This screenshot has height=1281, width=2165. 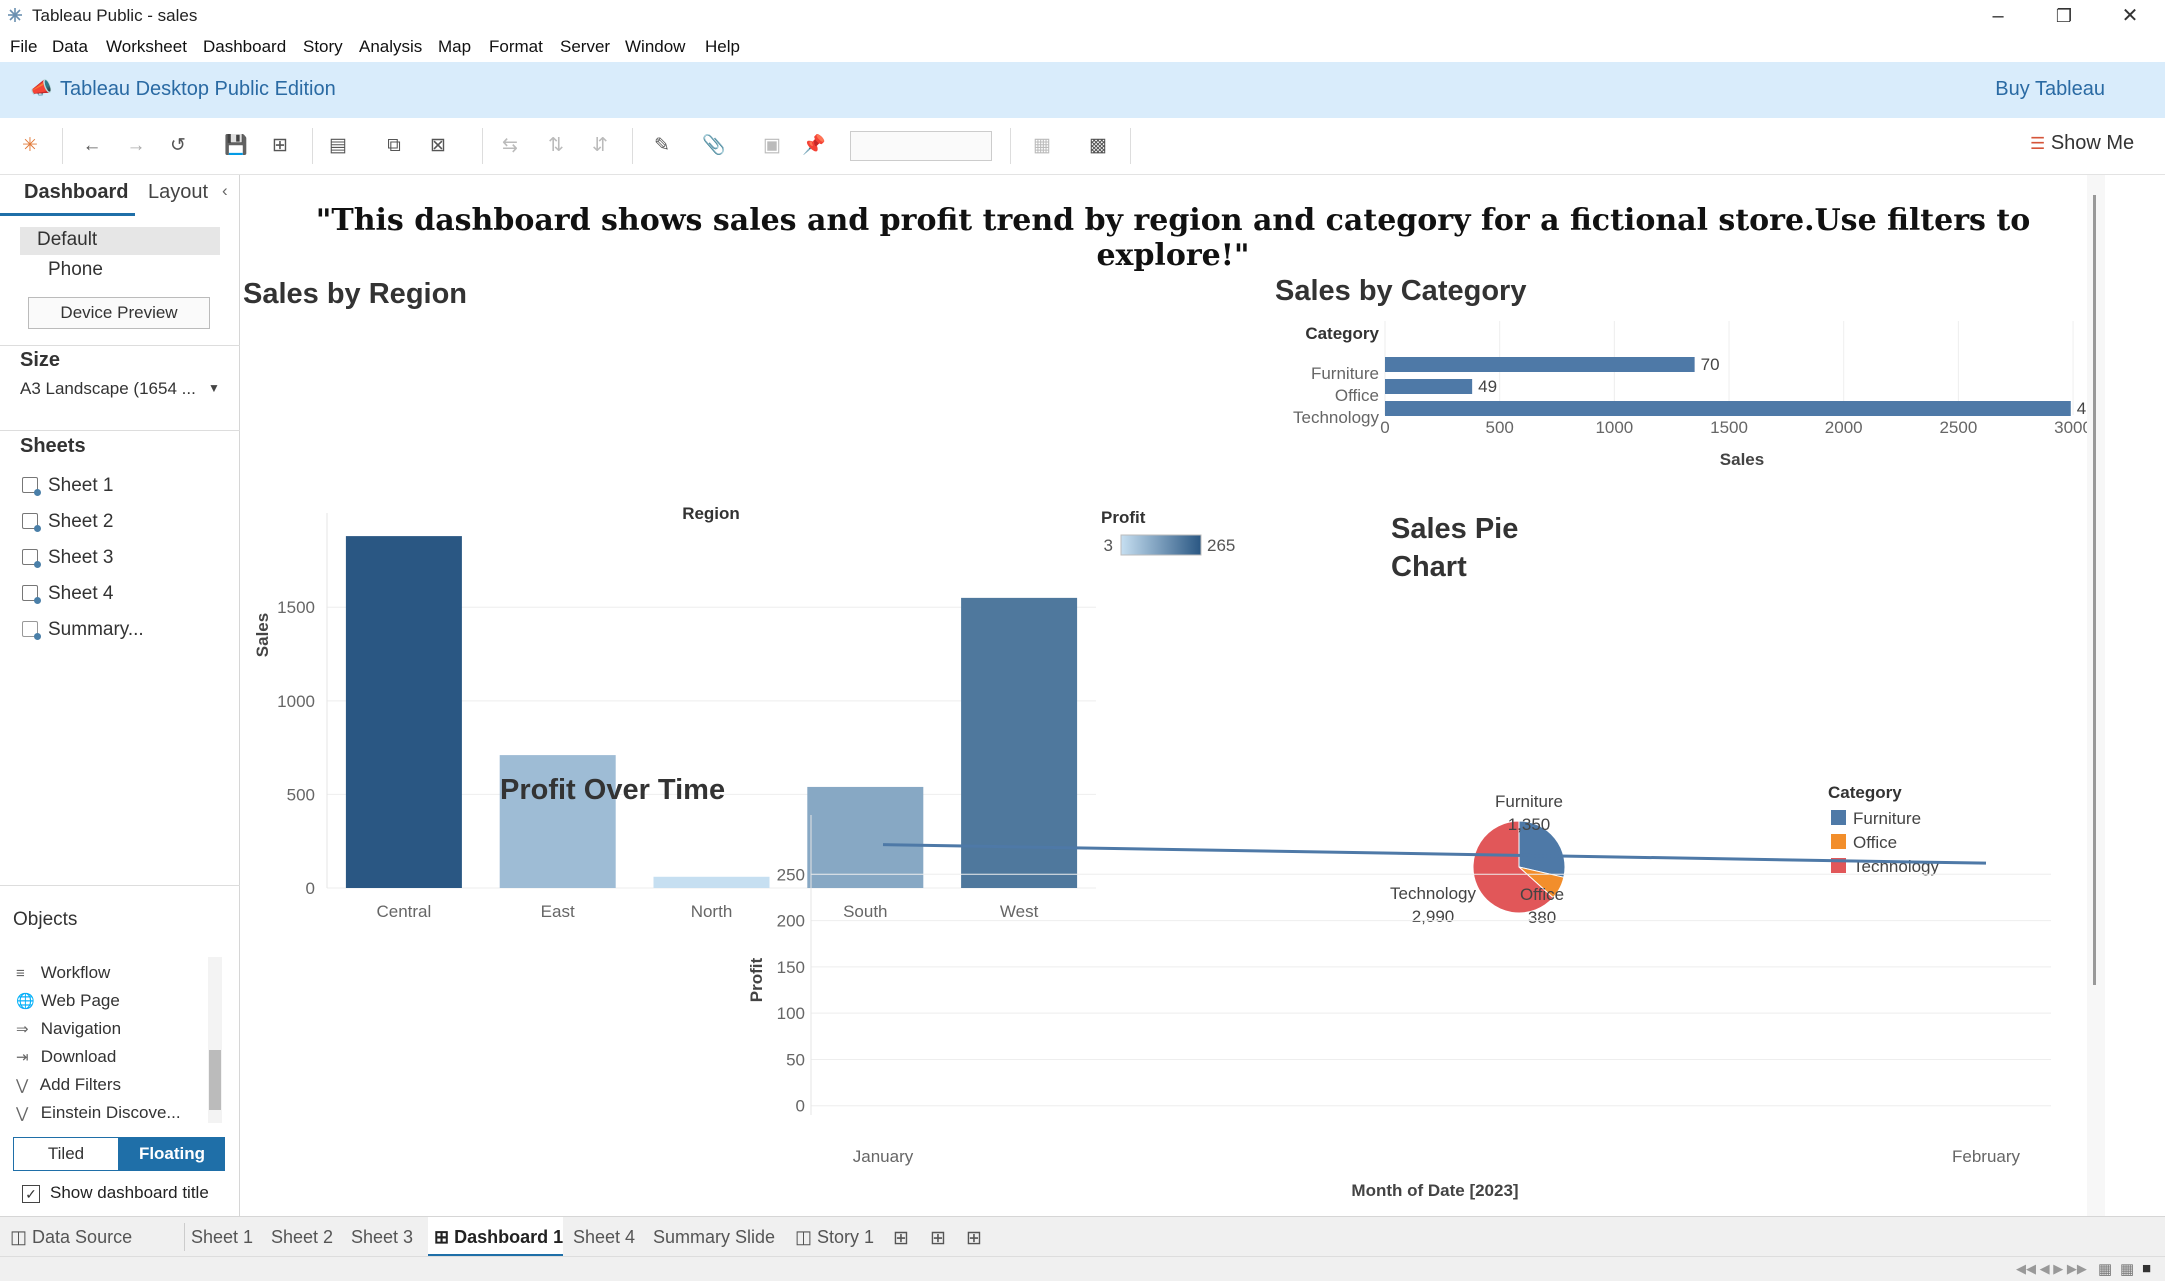 I want to click on clear-sheet-icon: ⊠, so click(x=438, y=146).